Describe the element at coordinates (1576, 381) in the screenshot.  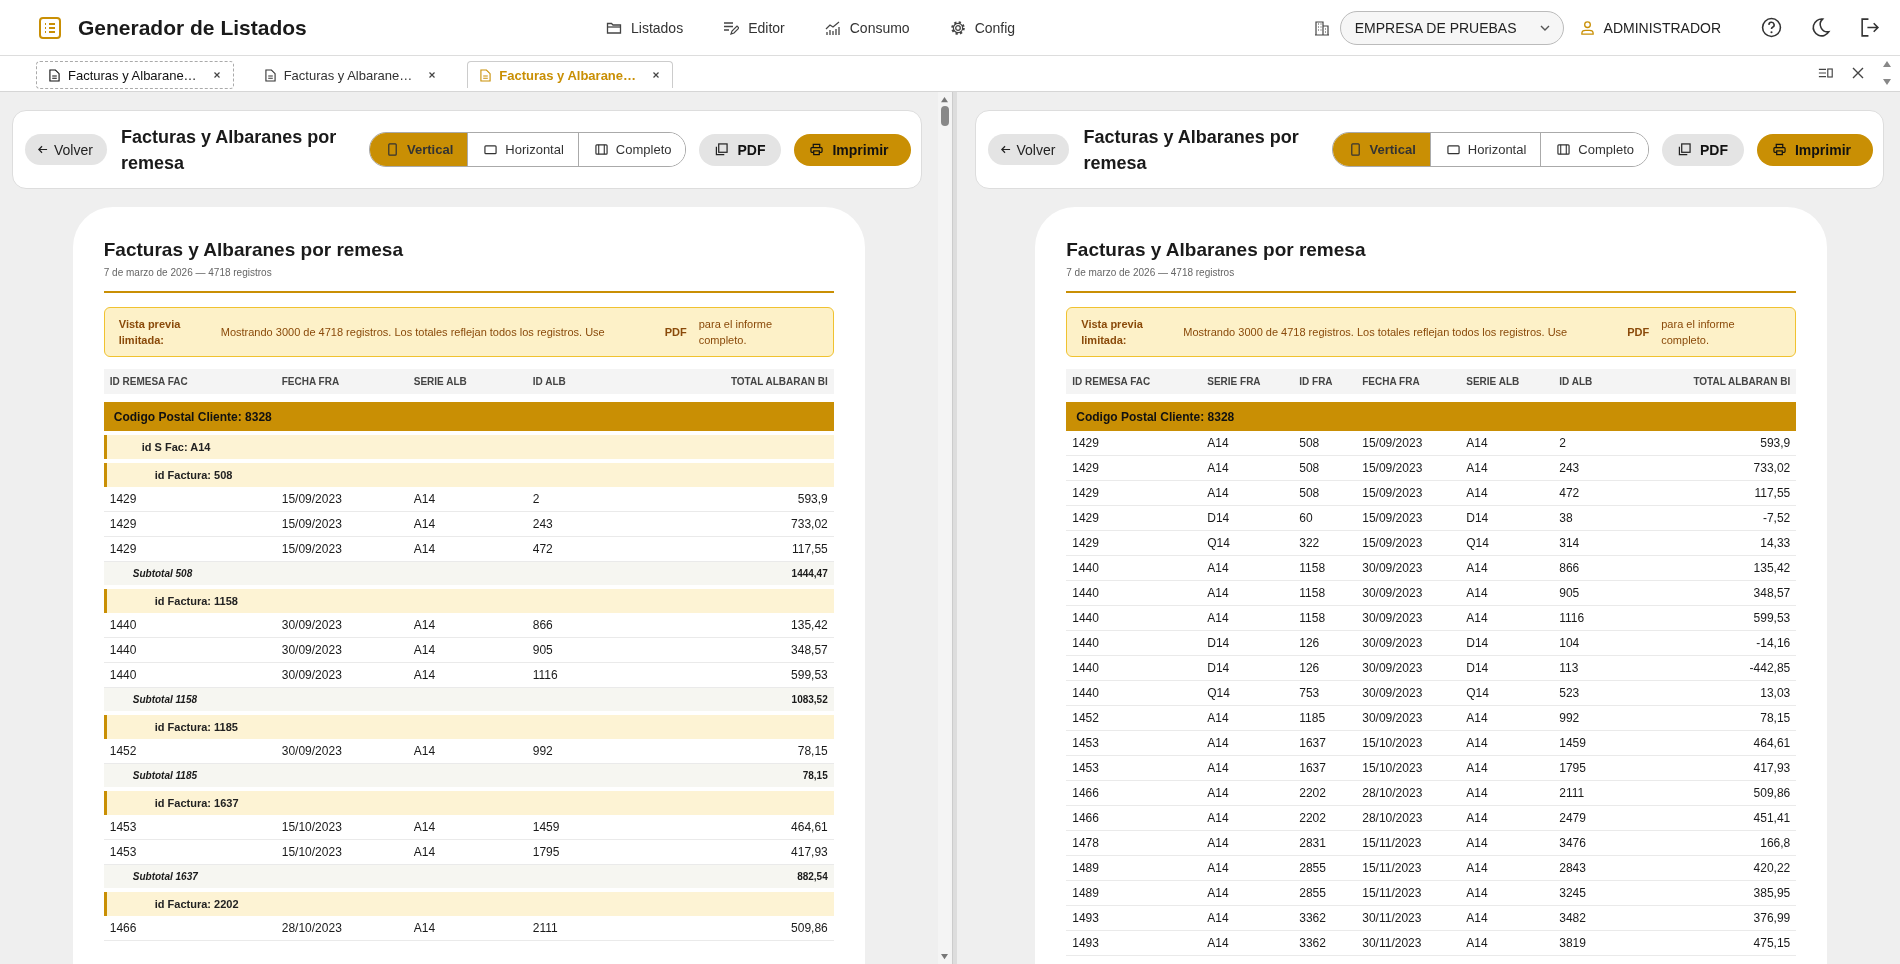
I see `column-header: ID ALB` at that location.